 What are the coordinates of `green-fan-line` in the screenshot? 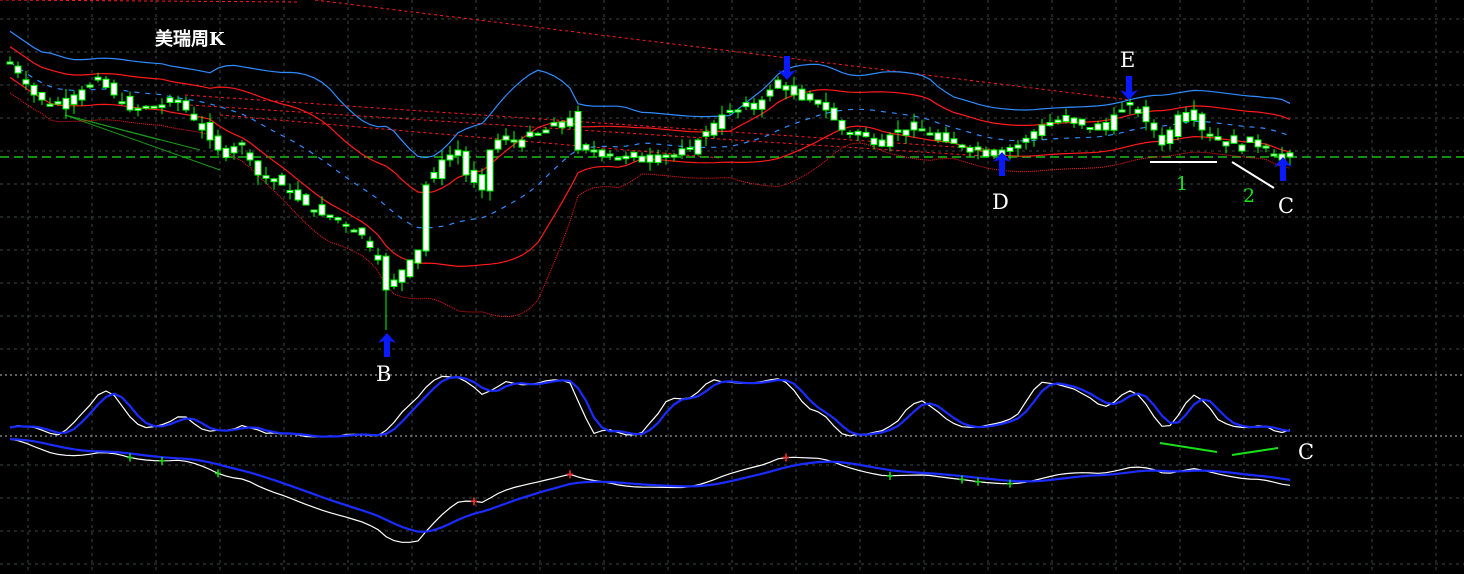 It's located at (132, 132).